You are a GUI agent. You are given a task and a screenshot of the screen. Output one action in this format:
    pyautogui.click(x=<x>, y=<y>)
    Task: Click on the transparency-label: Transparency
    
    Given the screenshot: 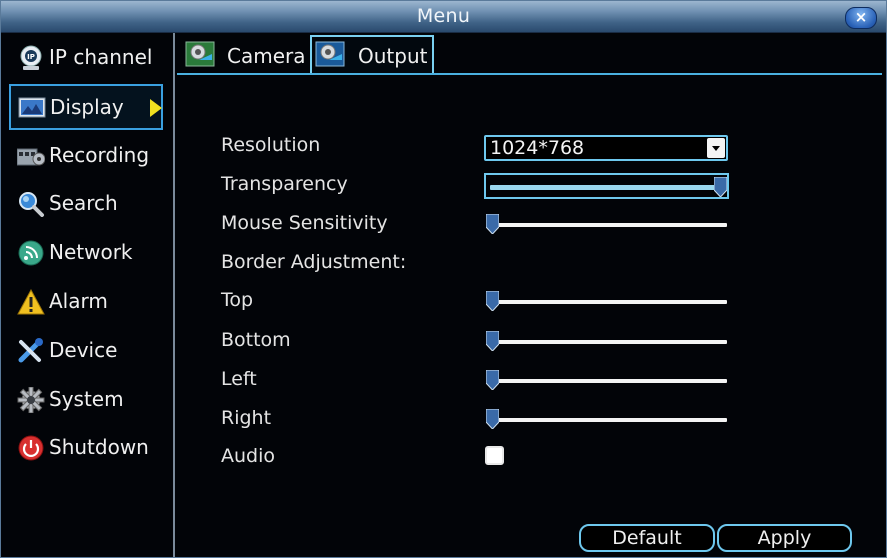 What is the action you would take?
    pyautogui.click(x=284, y=184)
    